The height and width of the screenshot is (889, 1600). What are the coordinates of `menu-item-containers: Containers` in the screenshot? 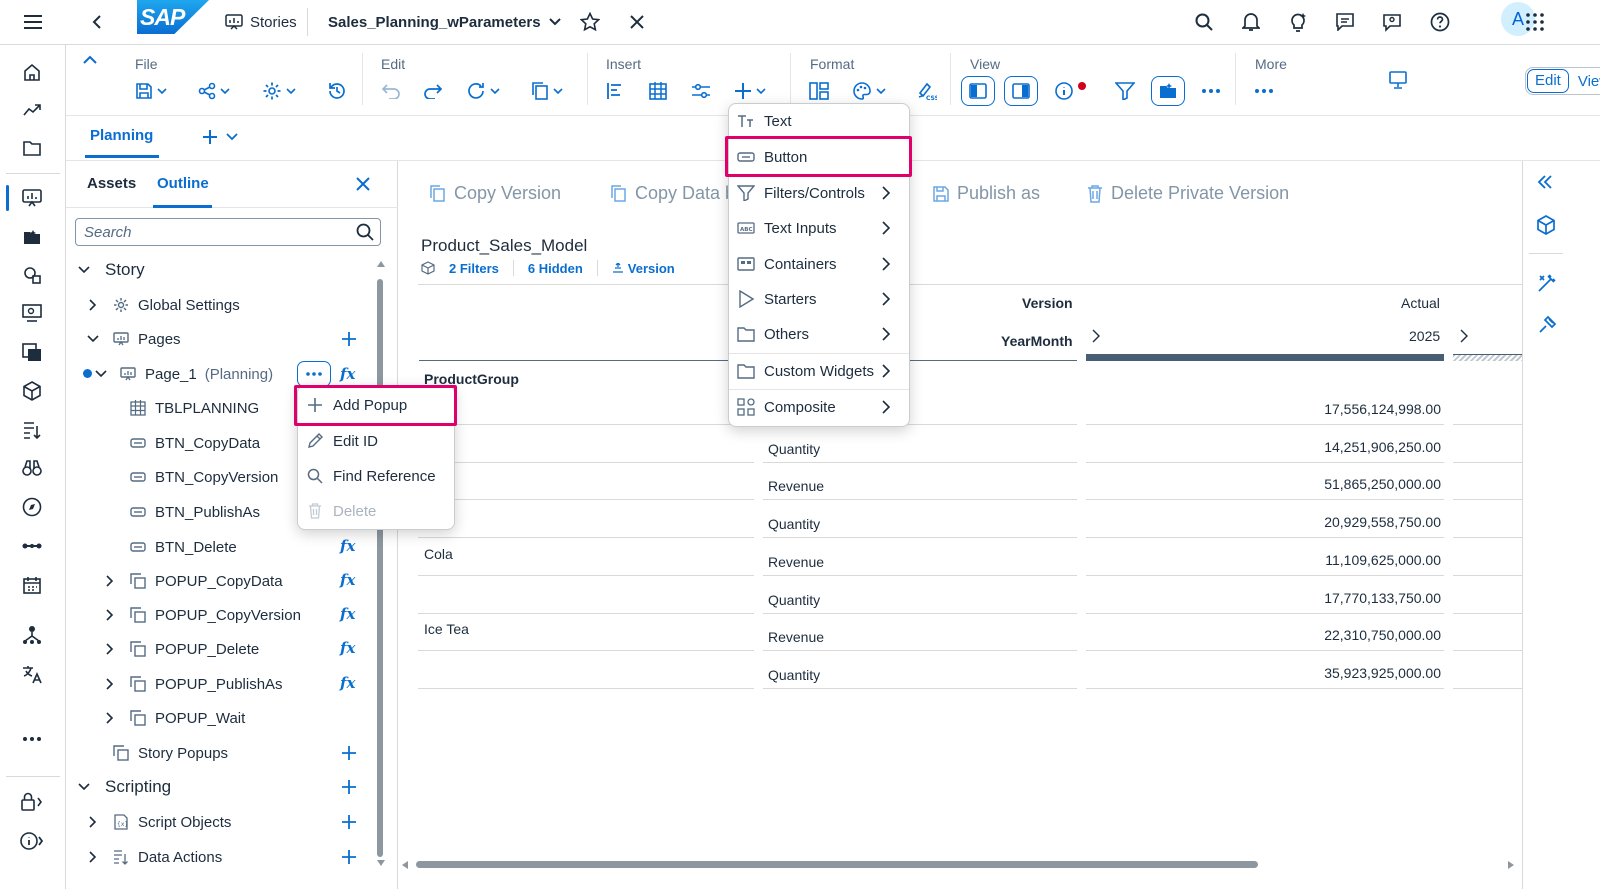 It's located at (809, 264).